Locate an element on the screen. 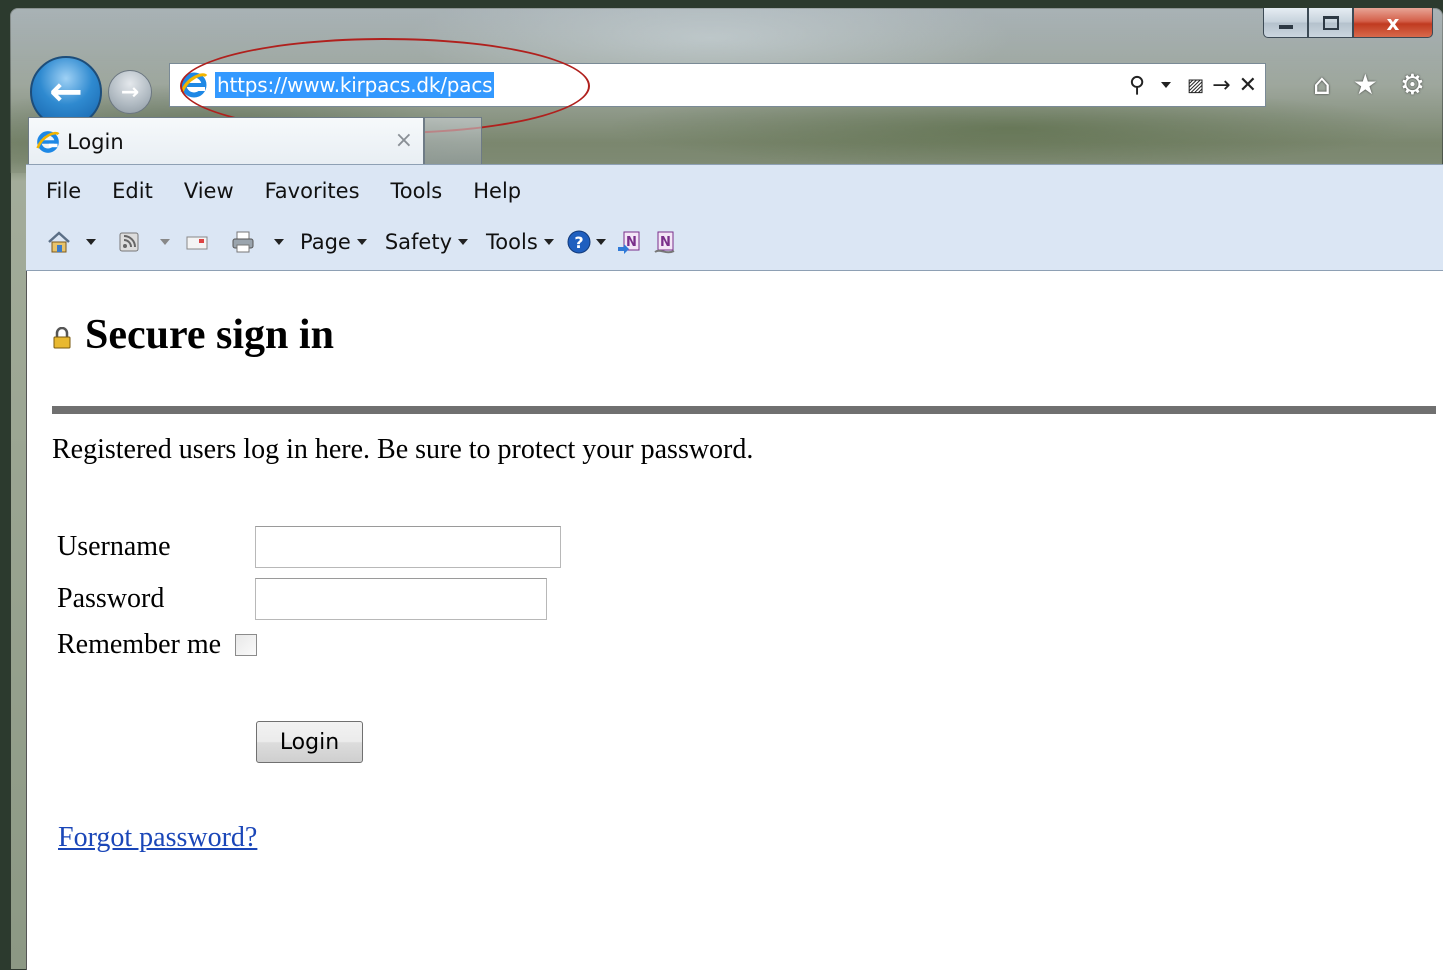 The height and width of the screenshot is (970, 1443). username-row: Username is located at coordinates (309, 547).